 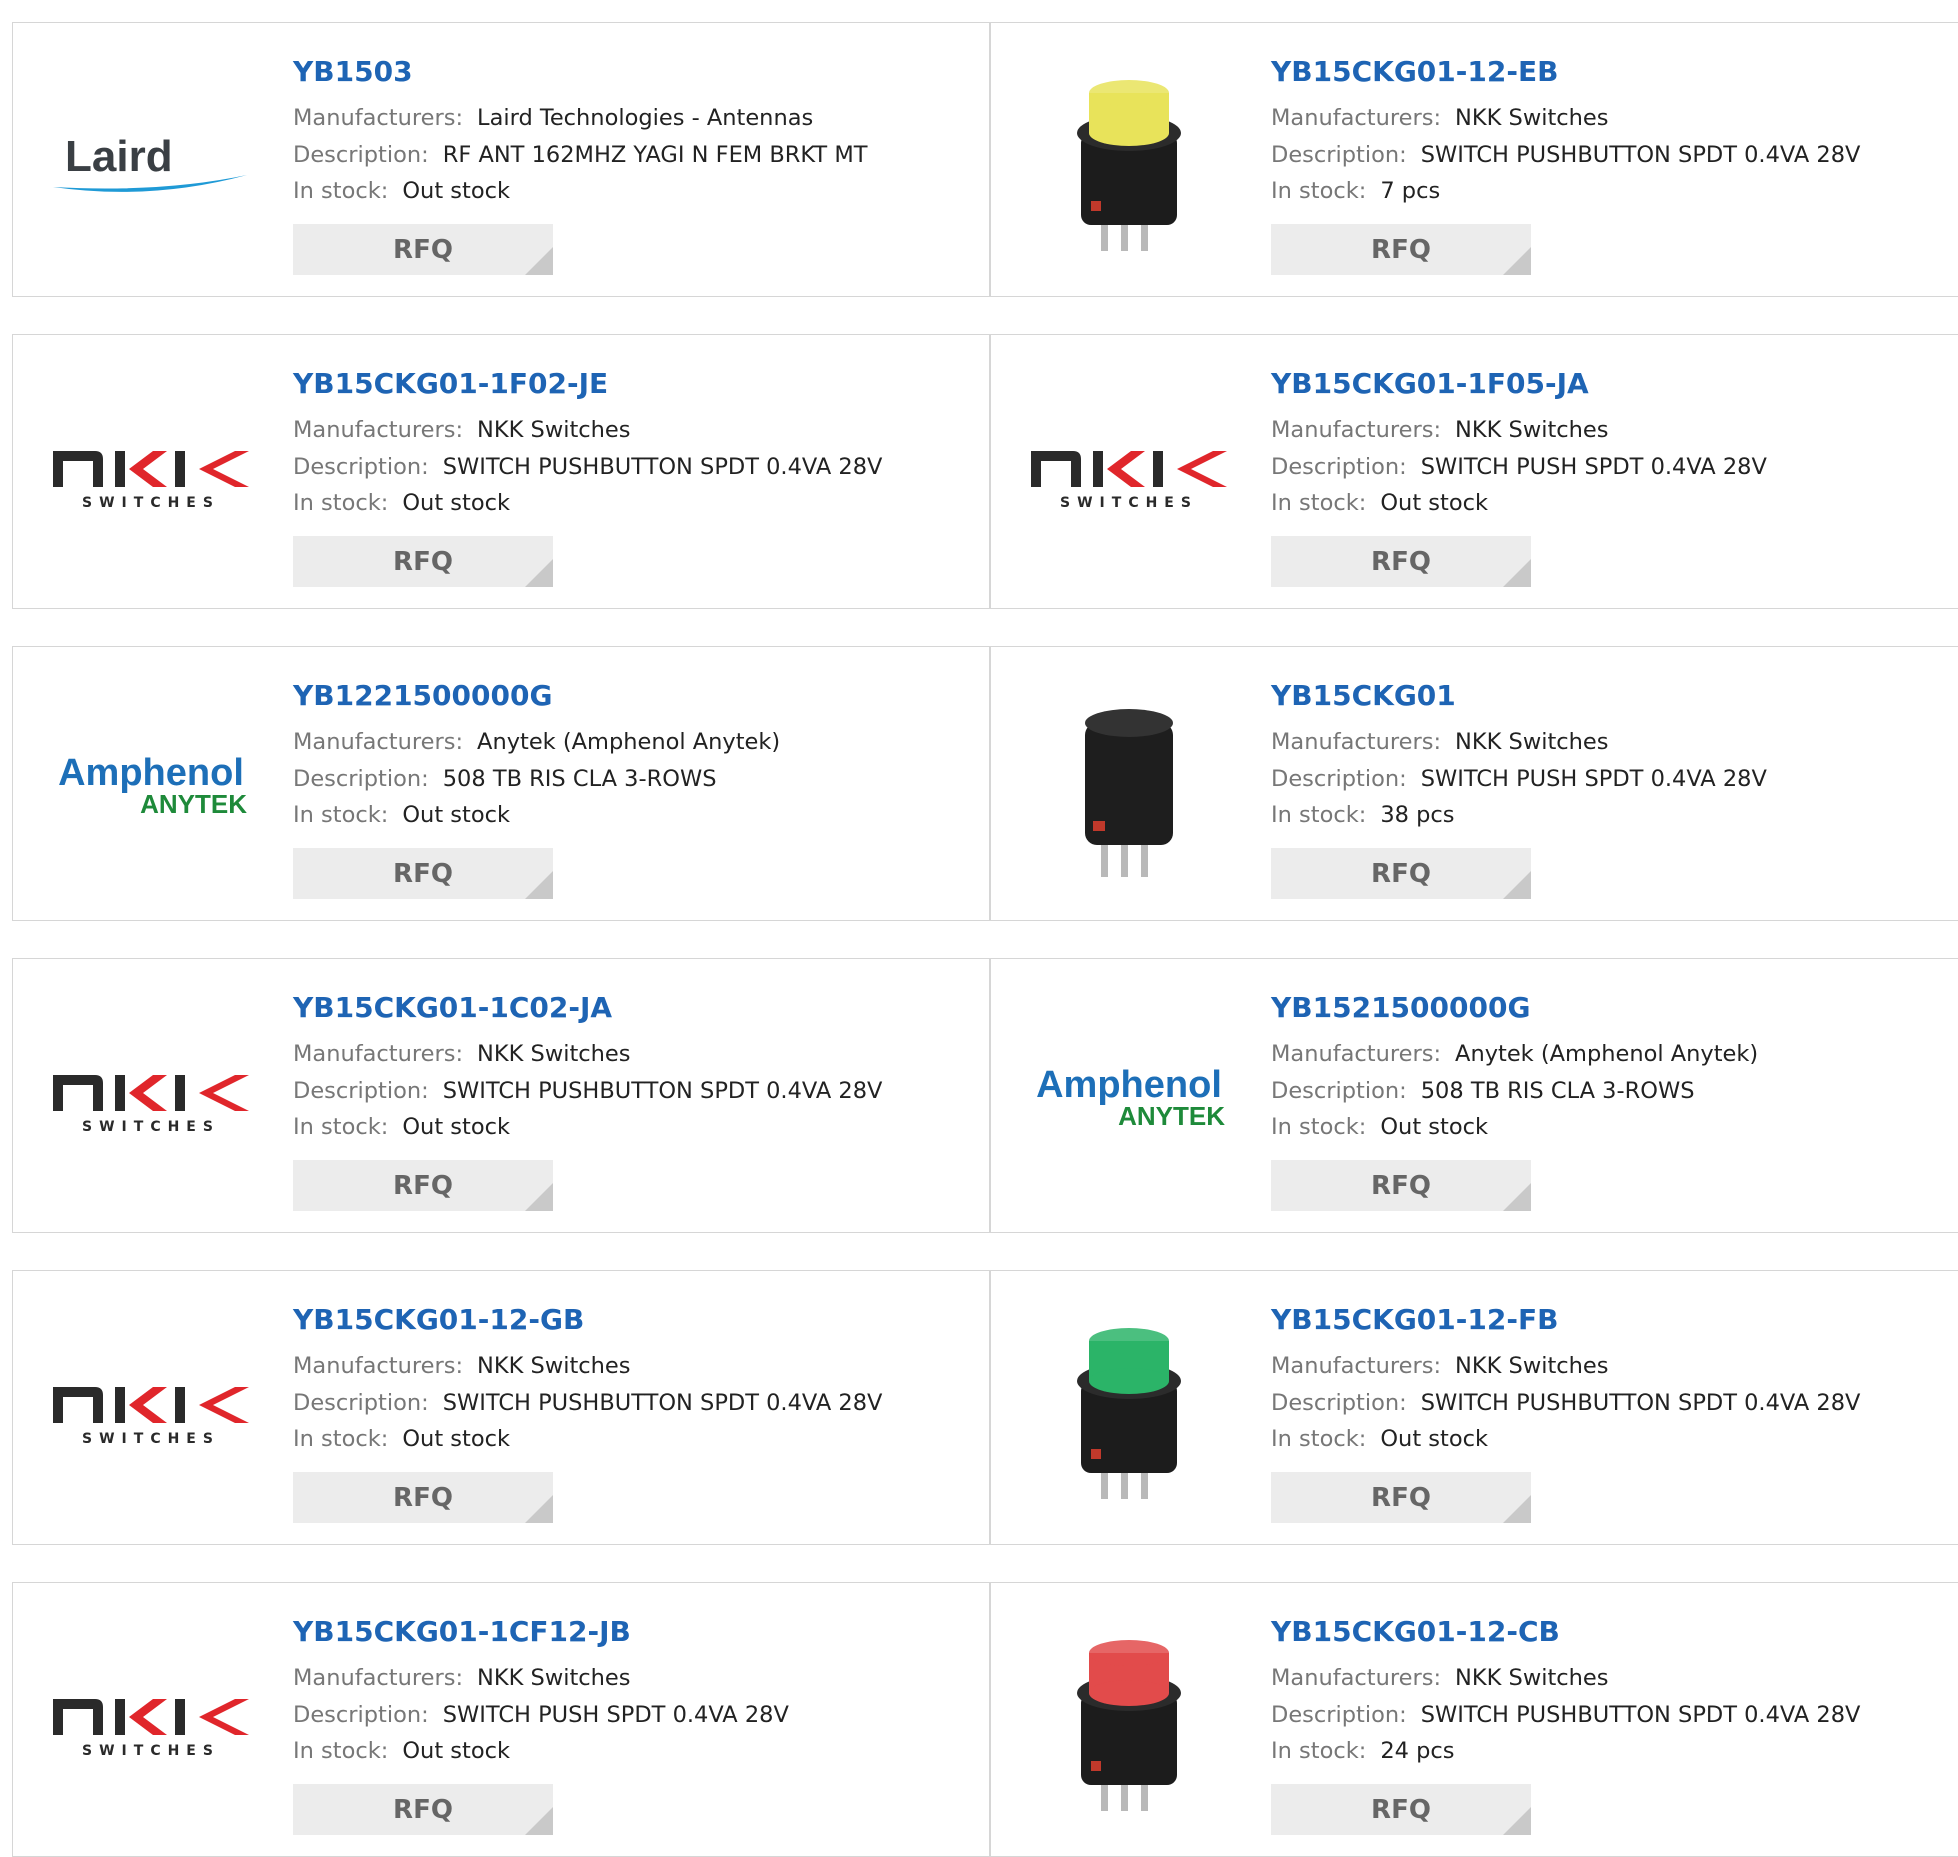 What do you see at coordinates (1414, 1319) in the screenshot?
I see `part-number-link: YB15CKG01-12-FB` at bounding box center [1414, 1319].